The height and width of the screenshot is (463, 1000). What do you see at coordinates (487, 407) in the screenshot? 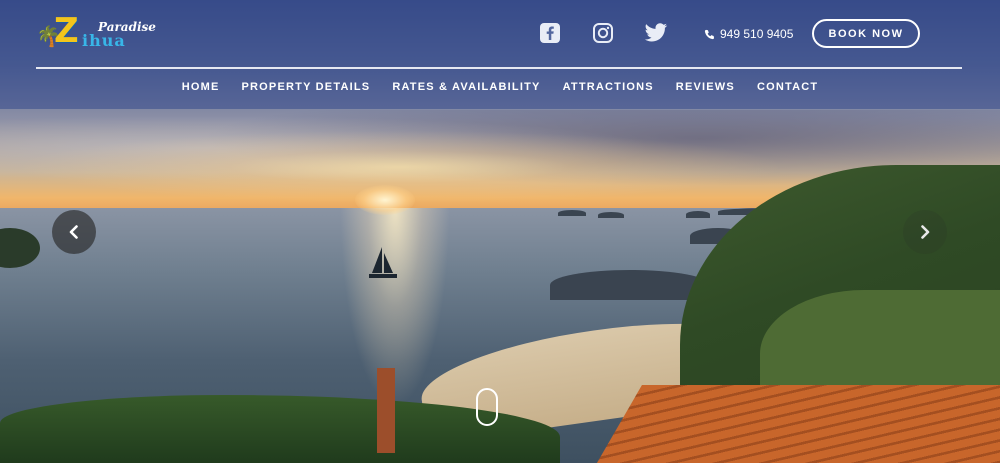
I see `scroll-indicator-icon` at bounding box center [487, 407].